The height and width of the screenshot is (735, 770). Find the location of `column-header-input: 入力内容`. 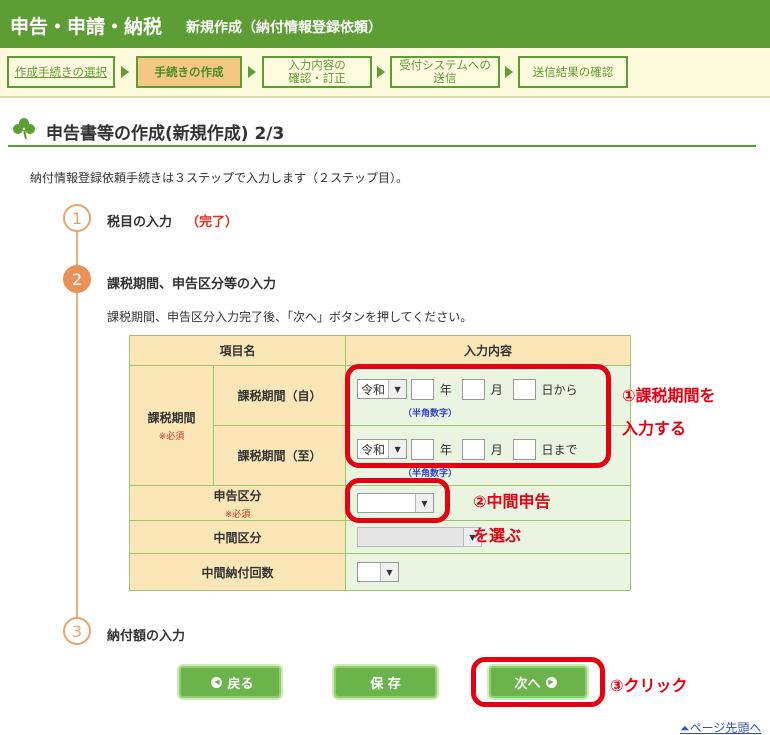

column-header-input: 入力内容 is located at coordinates (488, 350).